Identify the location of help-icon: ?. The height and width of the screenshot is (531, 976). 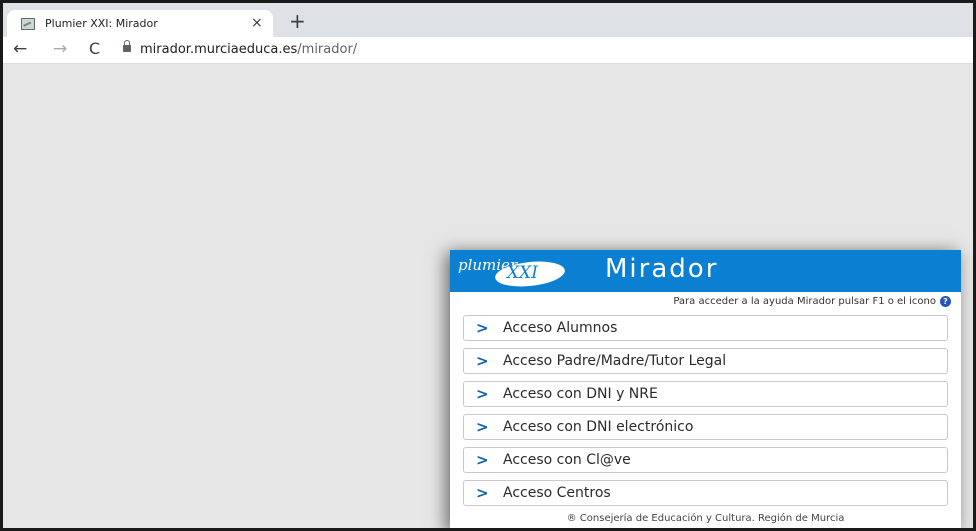
(945, 301).